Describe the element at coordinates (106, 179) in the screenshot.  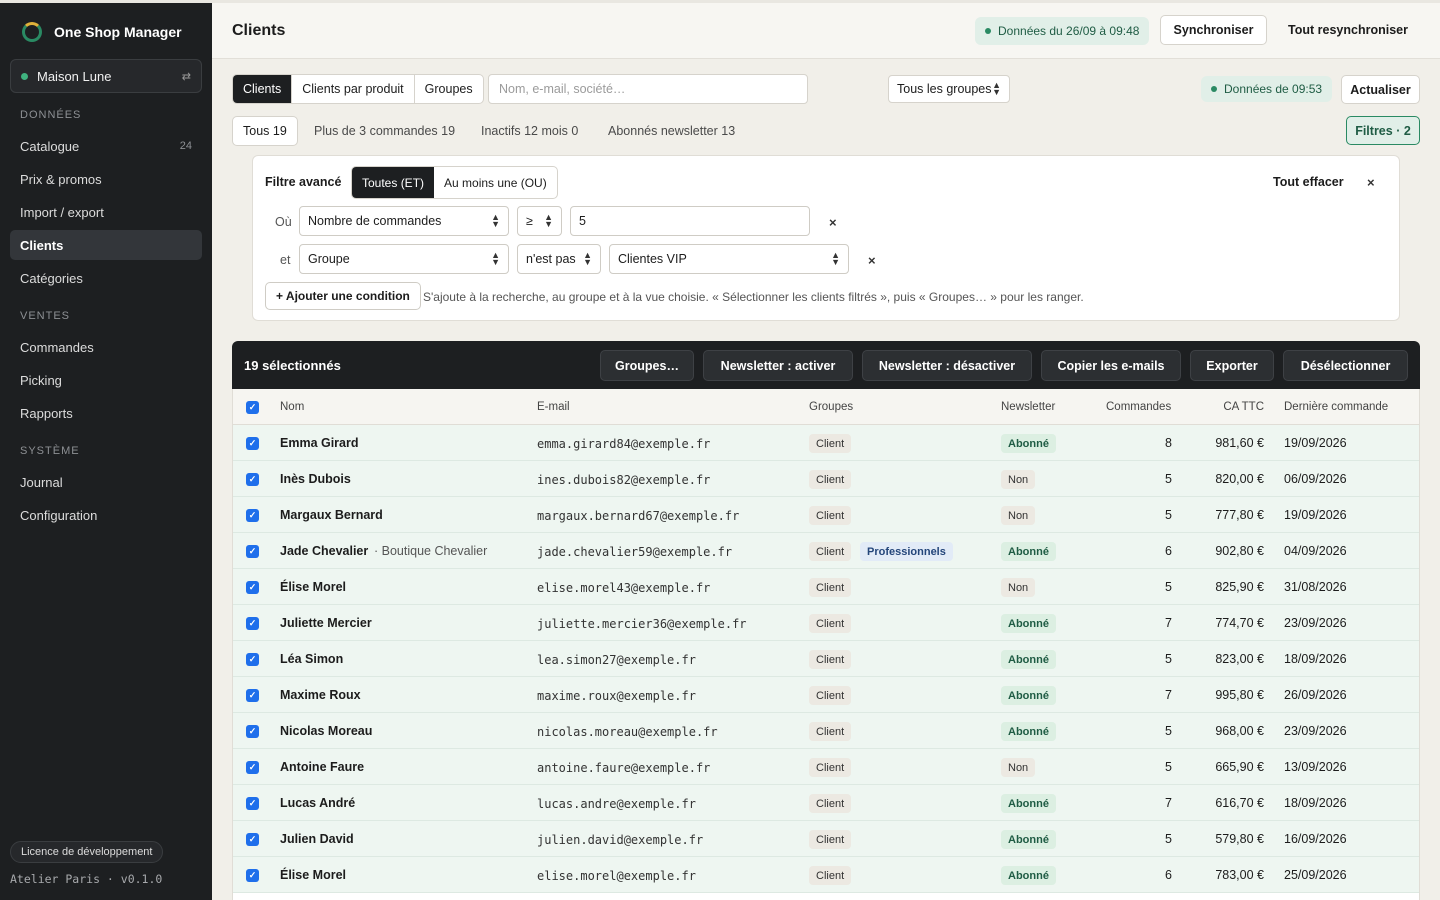
I see `sidebar-item-prix-promos: Prix & promos` at that location.